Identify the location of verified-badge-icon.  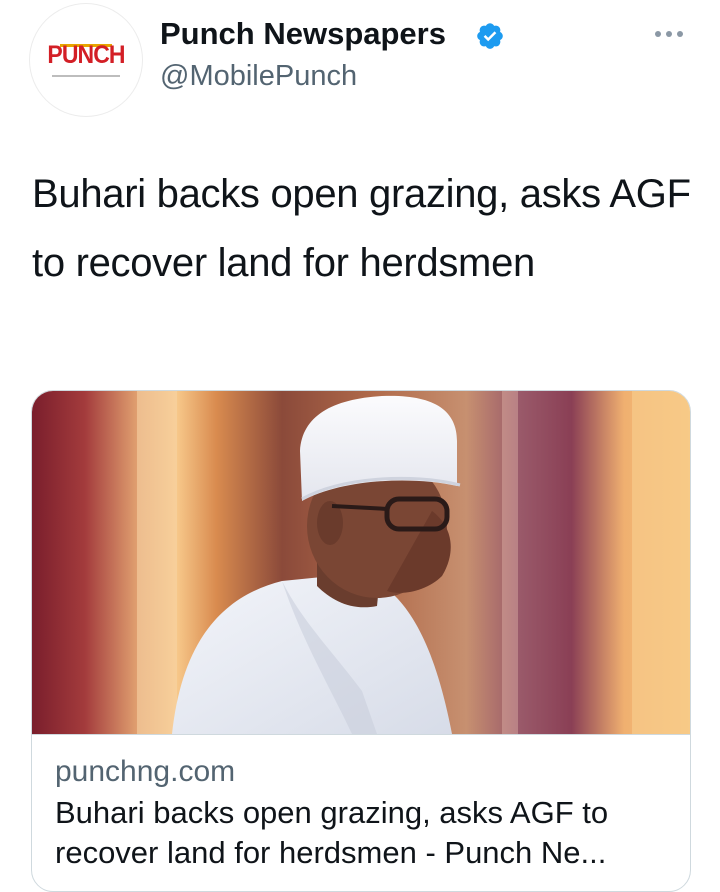
(490, 36).